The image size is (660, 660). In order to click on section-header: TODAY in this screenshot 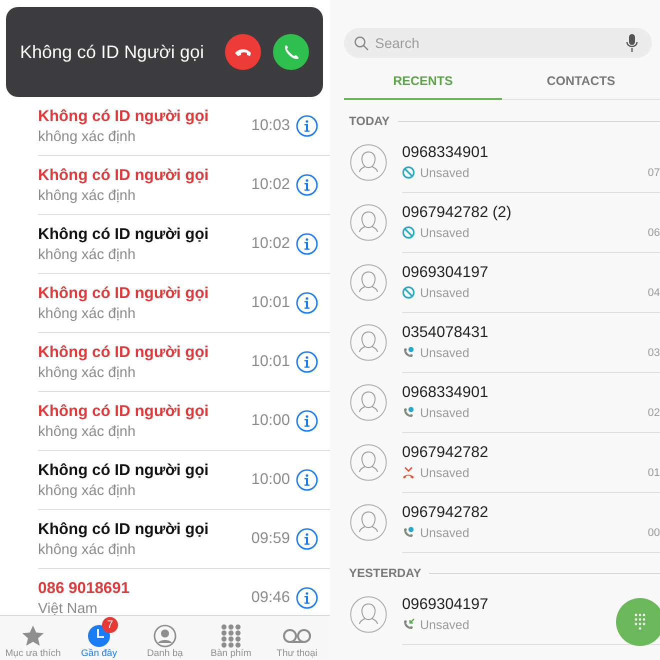, I will do `click(369, 121)`.